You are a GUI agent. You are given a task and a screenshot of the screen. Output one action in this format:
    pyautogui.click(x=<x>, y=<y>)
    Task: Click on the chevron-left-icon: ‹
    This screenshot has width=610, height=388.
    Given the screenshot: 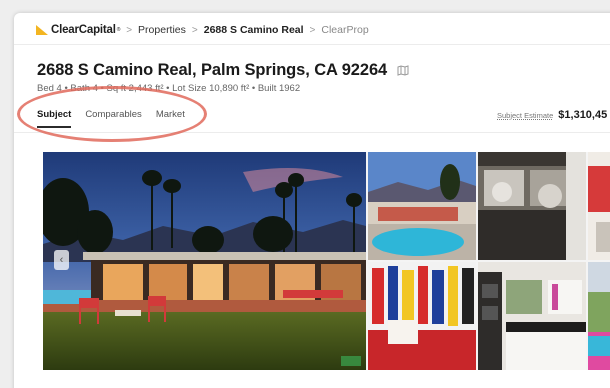 What is the action you would take?
    pyautogui.click(x=61, y=260)
    